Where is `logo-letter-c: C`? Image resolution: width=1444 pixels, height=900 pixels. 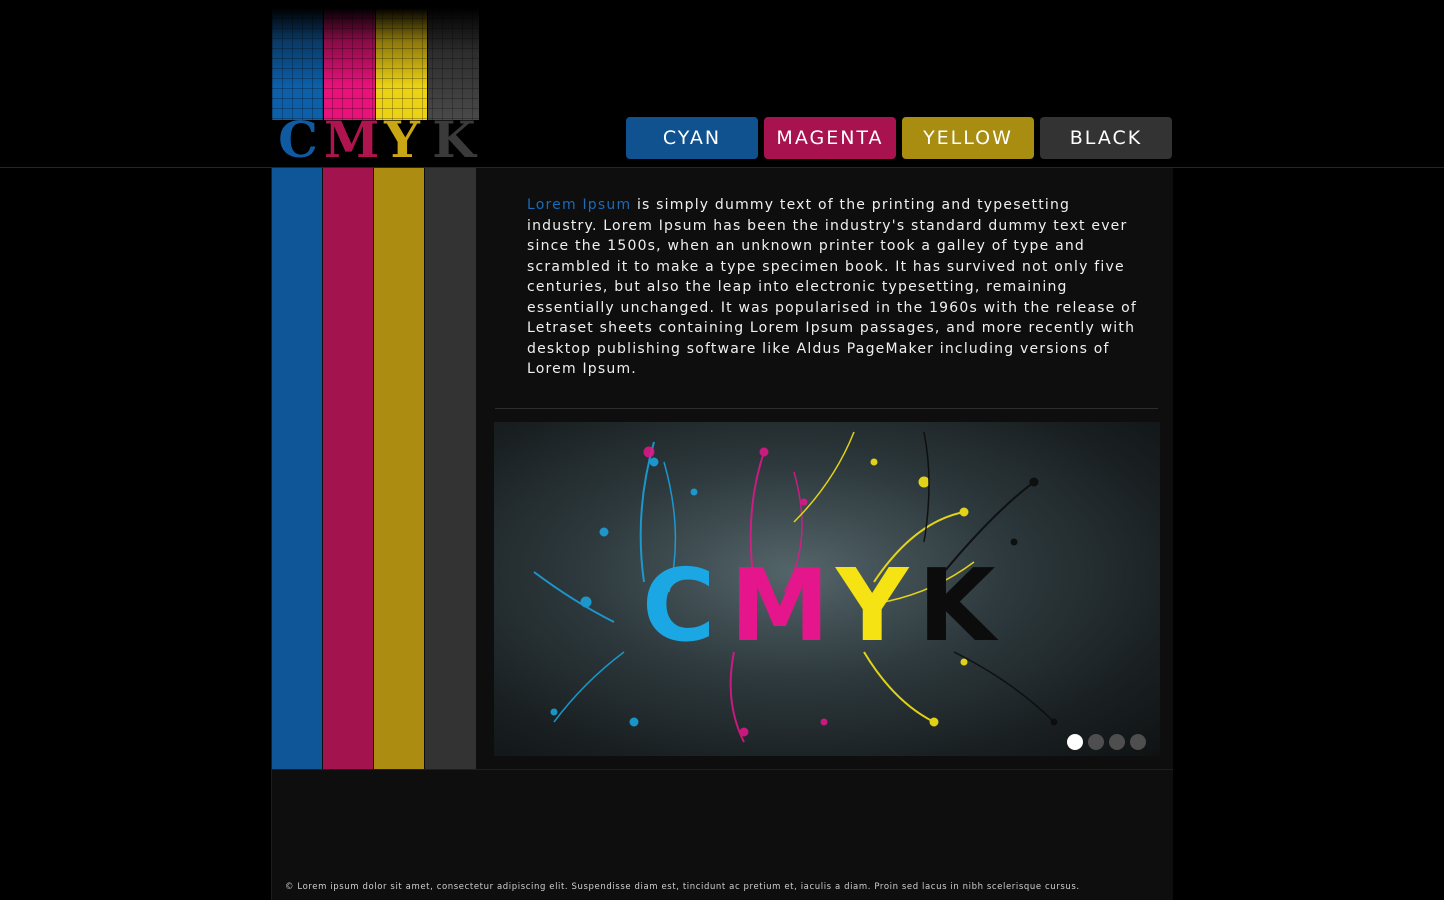
logo-letter-c: C is located at coordinates (298, 139).